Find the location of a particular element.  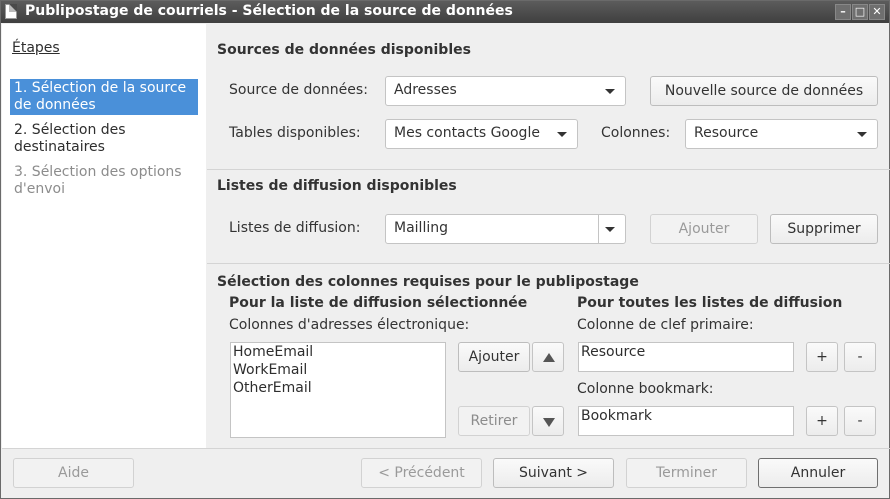

move-up-button is located at coordinates (548, 357).